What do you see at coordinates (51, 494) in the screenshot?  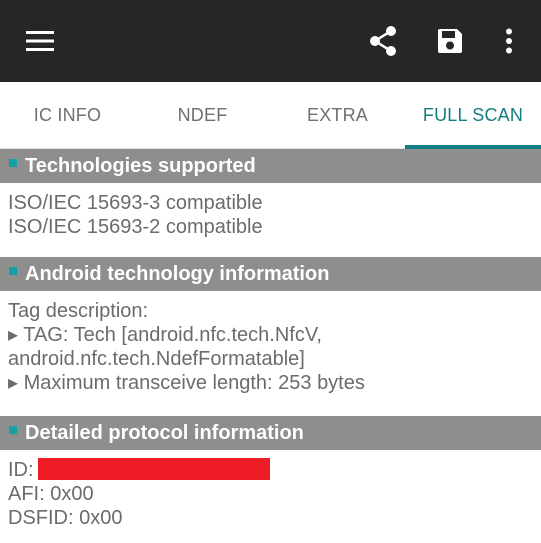 I see `info-line: AFI: 0x00` at bounding box center [51, 494].